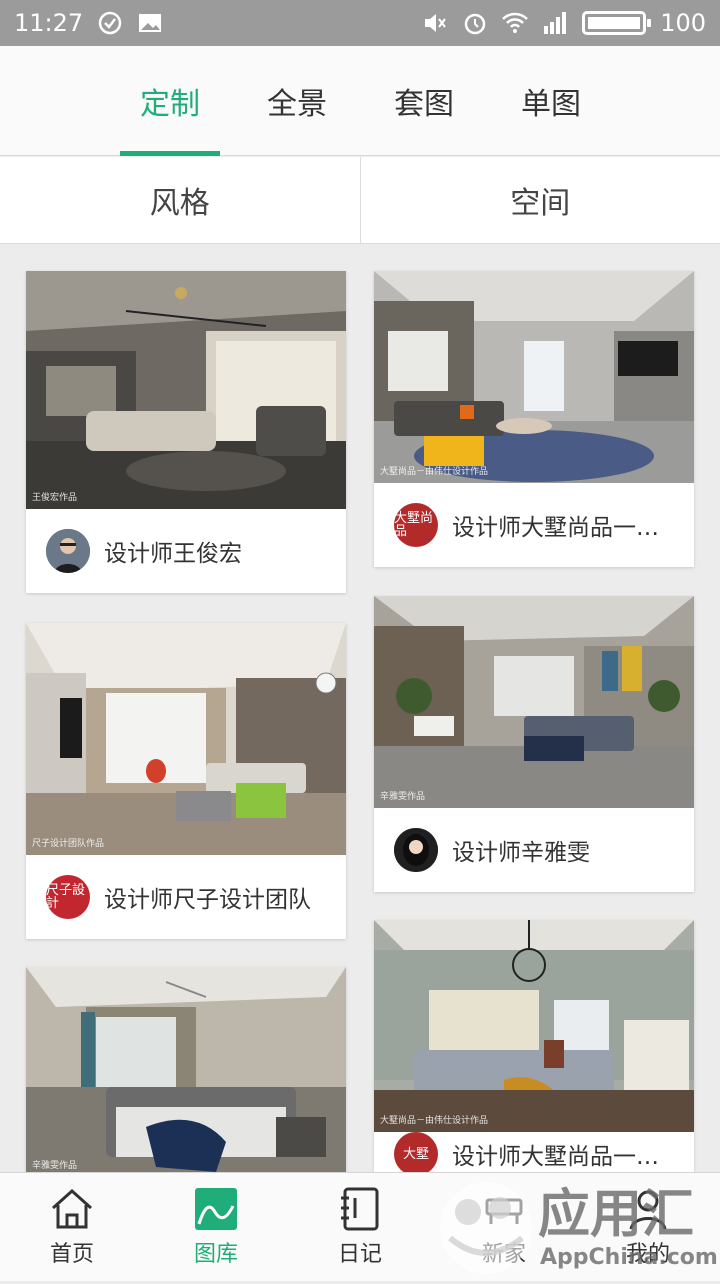  I want to click on designer-avatar: 大墅尚品, so click(416, 525).